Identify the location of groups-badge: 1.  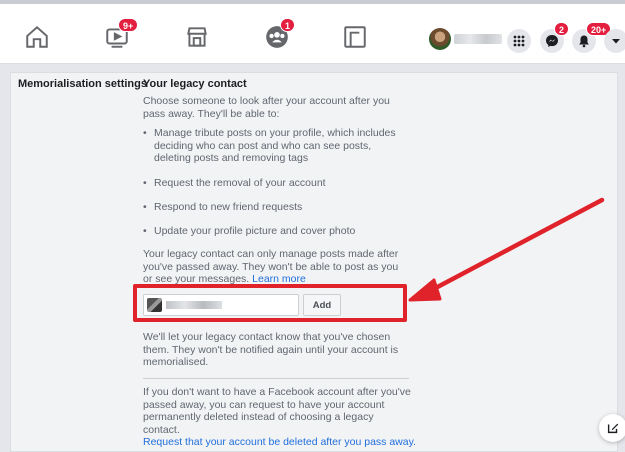
(288, 25).